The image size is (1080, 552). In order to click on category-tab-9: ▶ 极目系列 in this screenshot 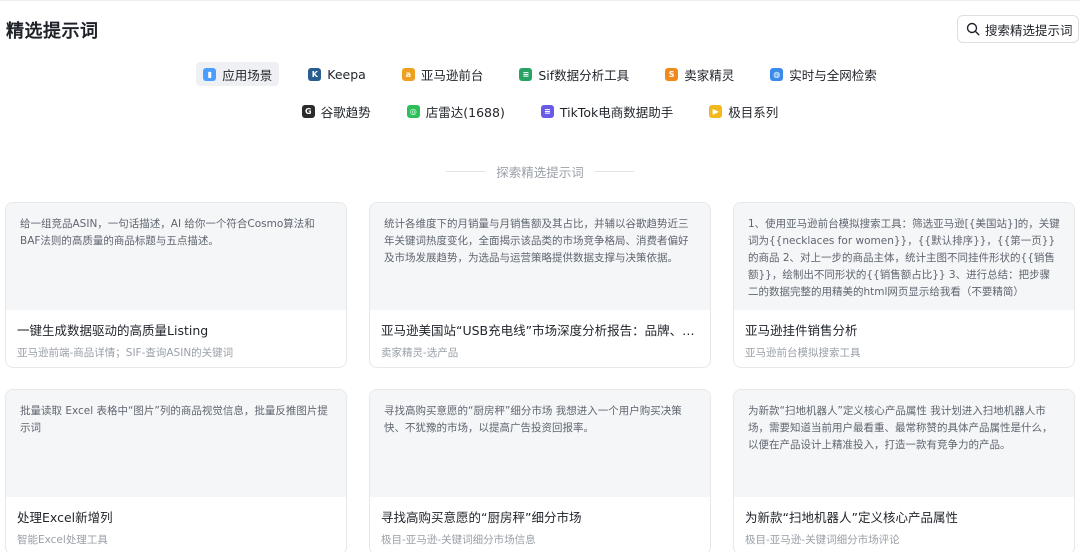, I will do `click(743, 111)`.